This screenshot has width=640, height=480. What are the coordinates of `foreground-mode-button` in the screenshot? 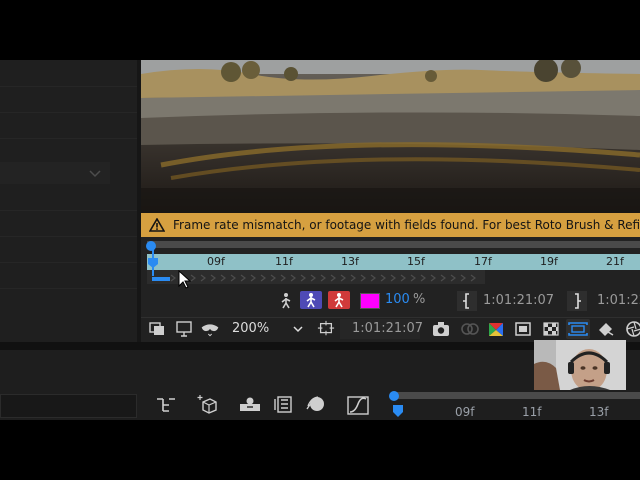 It's located at (311, 300).